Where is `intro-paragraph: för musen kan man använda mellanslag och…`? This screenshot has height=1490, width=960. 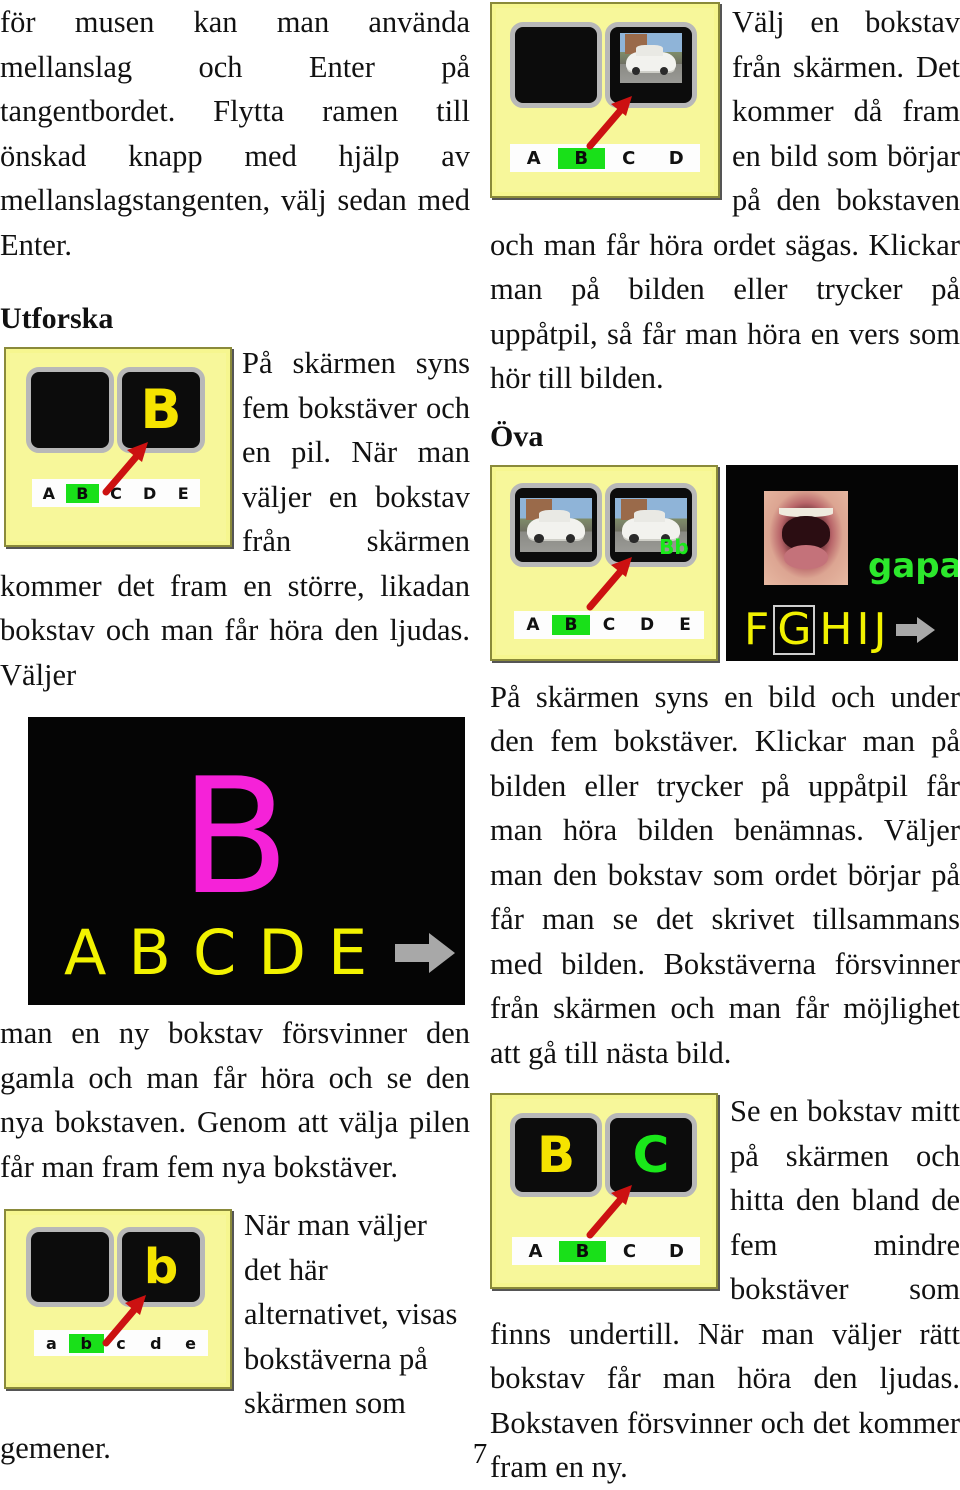 intro-paragraph: för musen kan man använda mellanslag och… is located at coordinates (235, 133).